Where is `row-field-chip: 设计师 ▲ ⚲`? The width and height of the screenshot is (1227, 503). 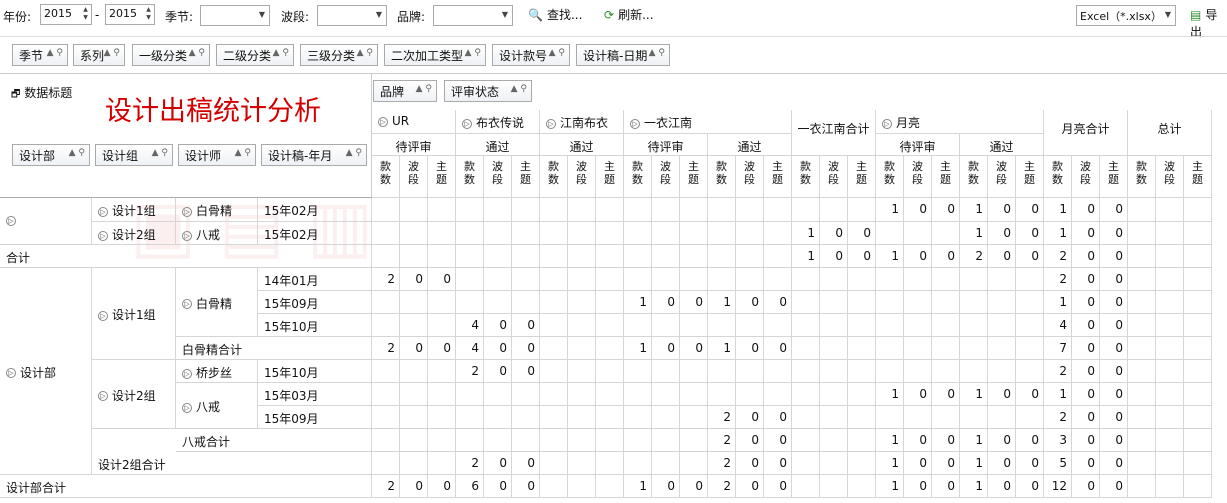 row-field-chip: 设计师 ▲ ⚲ is located at coordinates (217, 155).